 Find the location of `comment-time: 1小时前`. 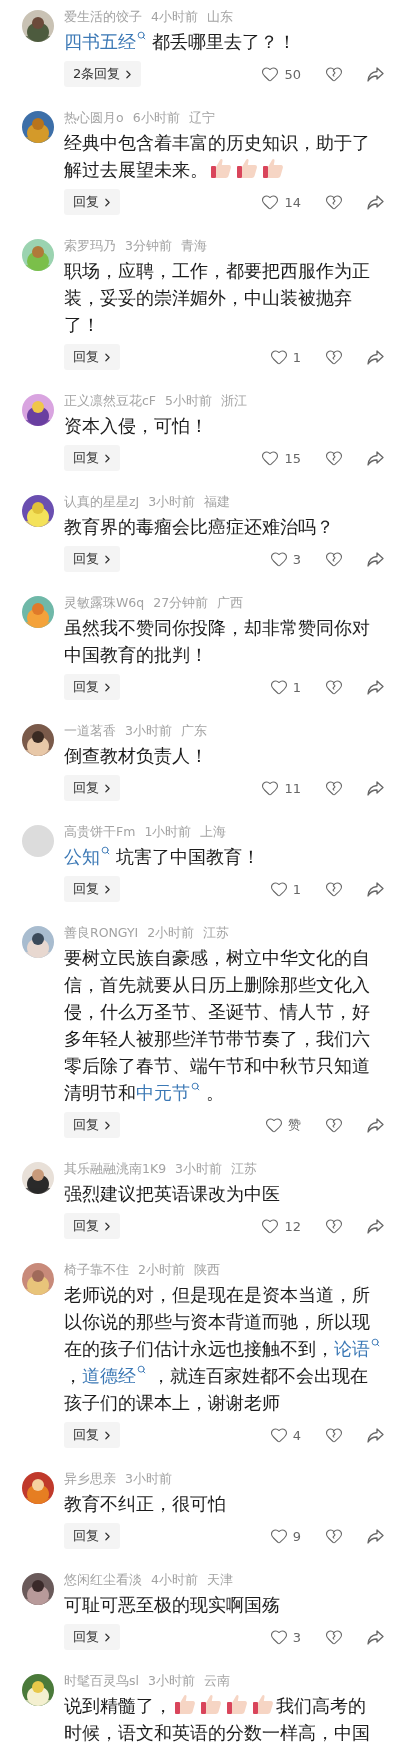

comment-time: 1小时前 is located at coordinates (168, 832).